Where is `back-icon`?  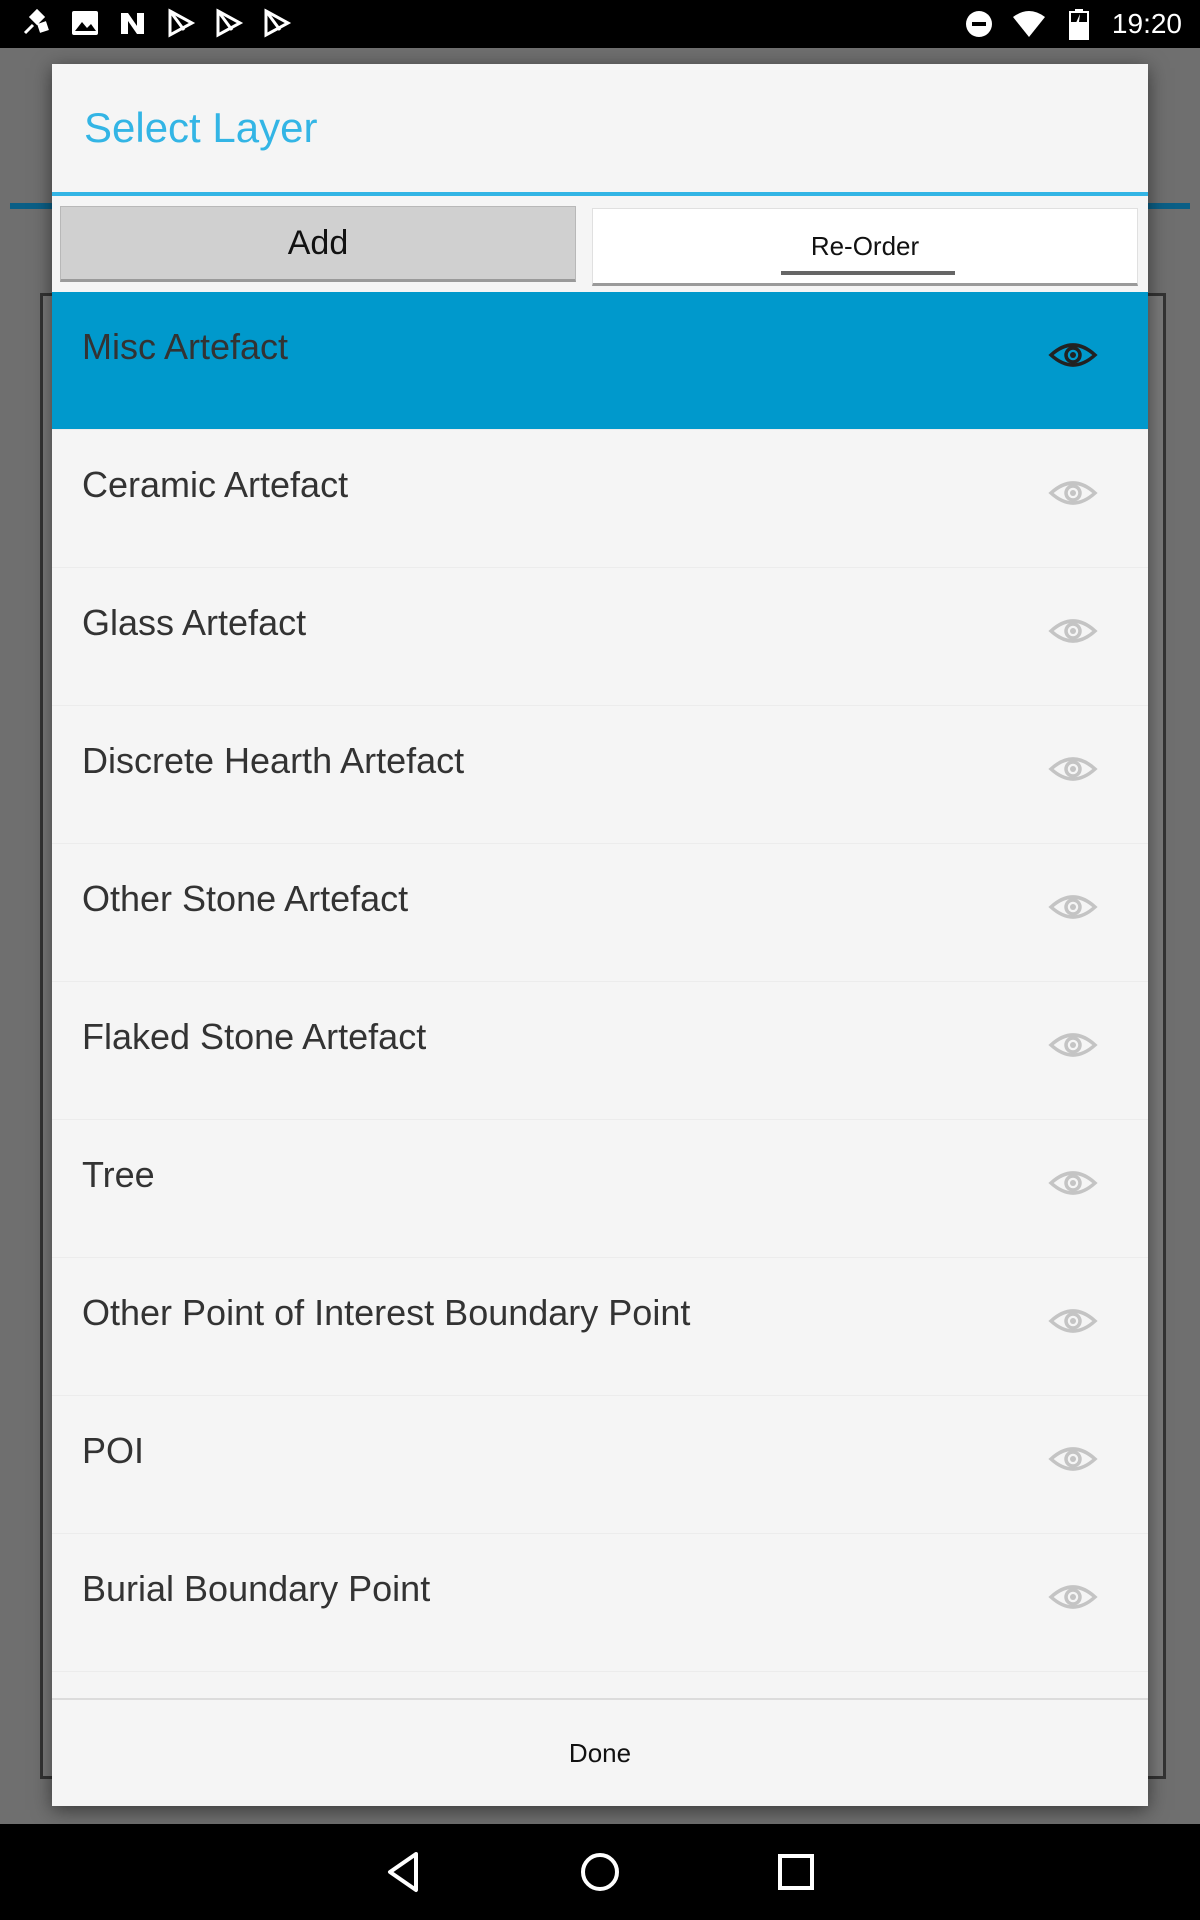
back-icon is located at coordinates (404, 1872).